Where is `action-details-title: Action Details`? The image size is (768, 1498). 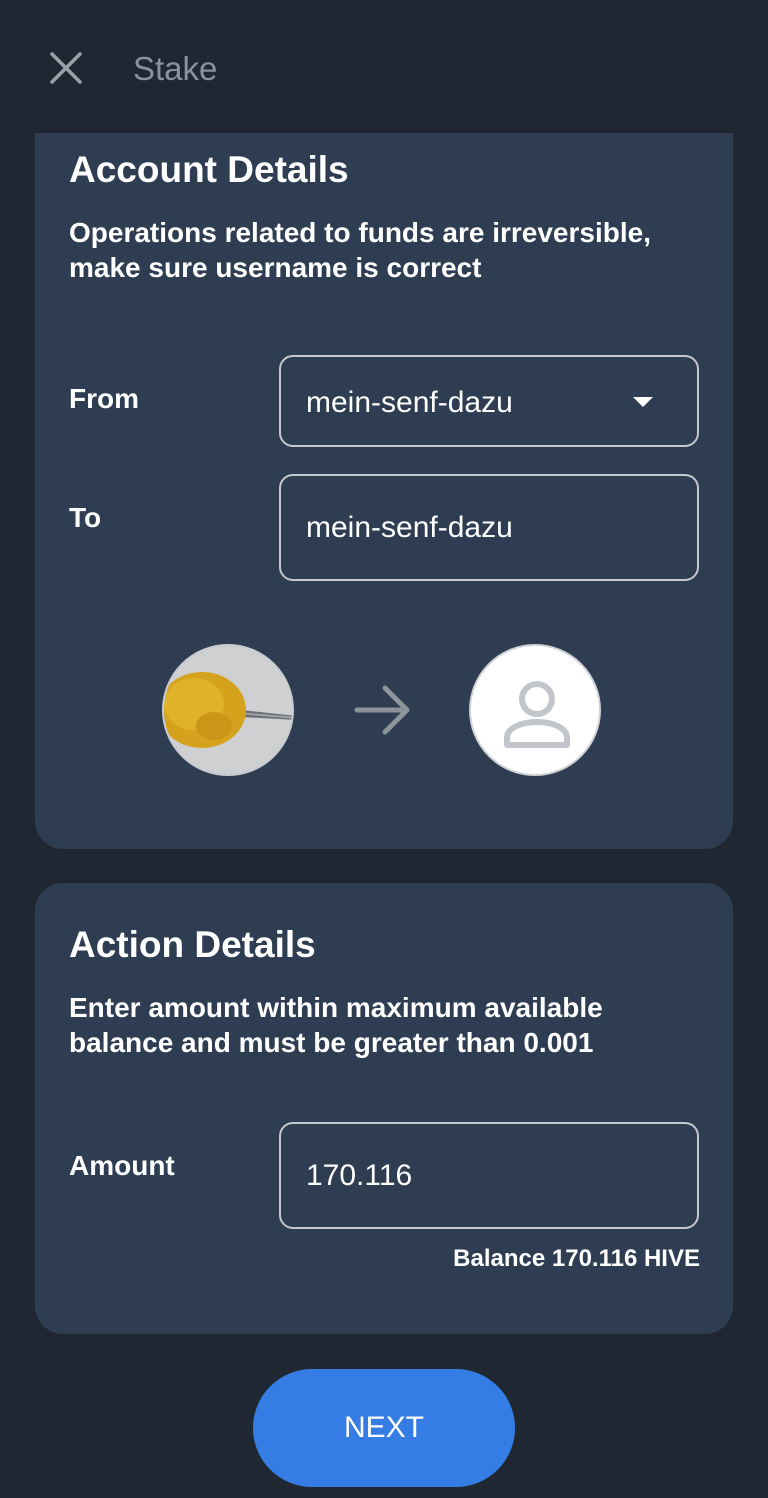
action-details-title: Action Details is located at coordinates (192, 944).